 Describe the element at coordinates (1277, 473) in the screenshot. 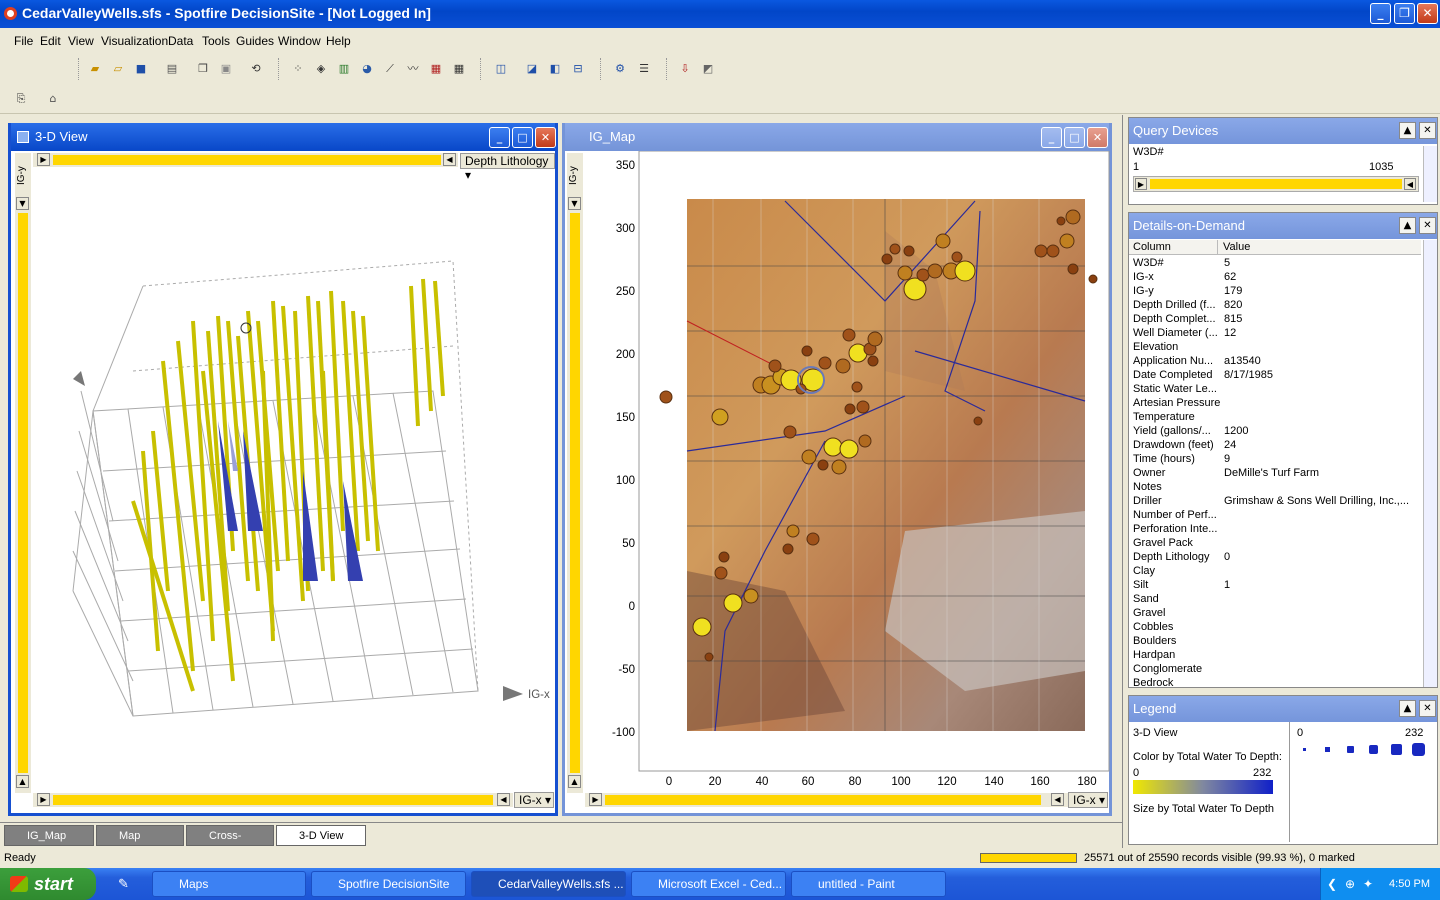

I see `details-row: Owner DeMille's Turf Farm` at that location.